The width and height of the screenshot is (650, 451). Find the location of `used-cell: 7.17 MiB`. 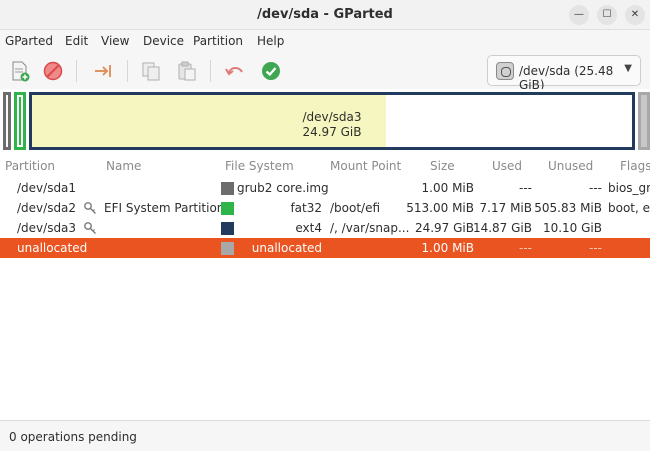

used-cell: 7.17 MiB is located at coordinates (505, 208).